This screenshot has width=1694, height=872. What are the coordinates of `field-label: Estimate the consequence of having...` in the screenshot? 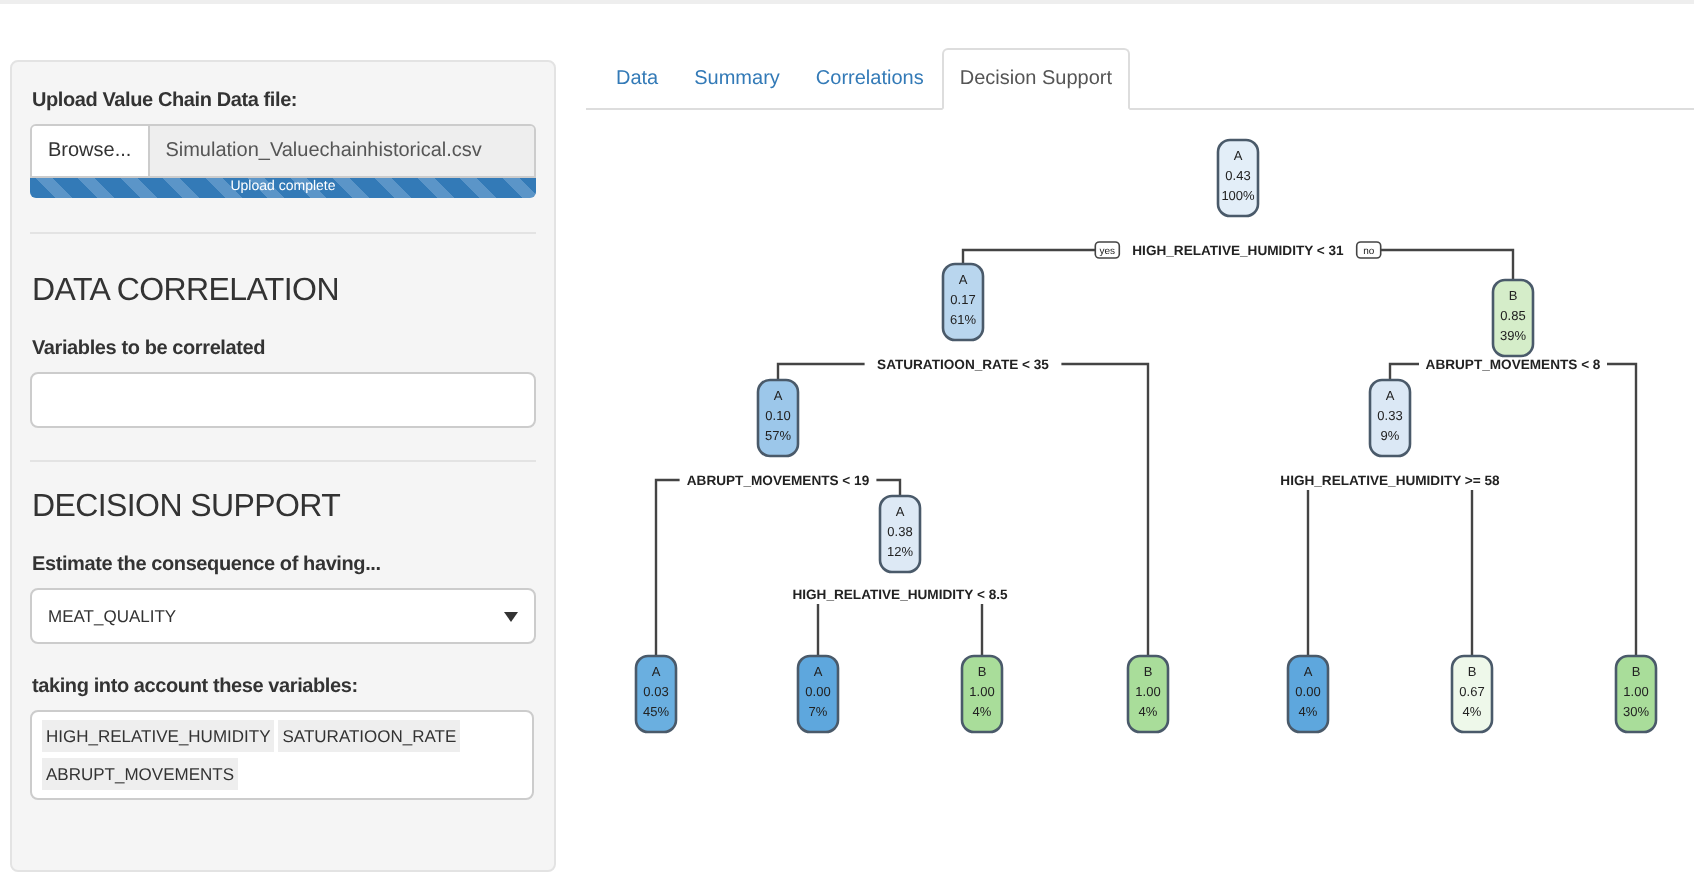 It's located at (207, 565).